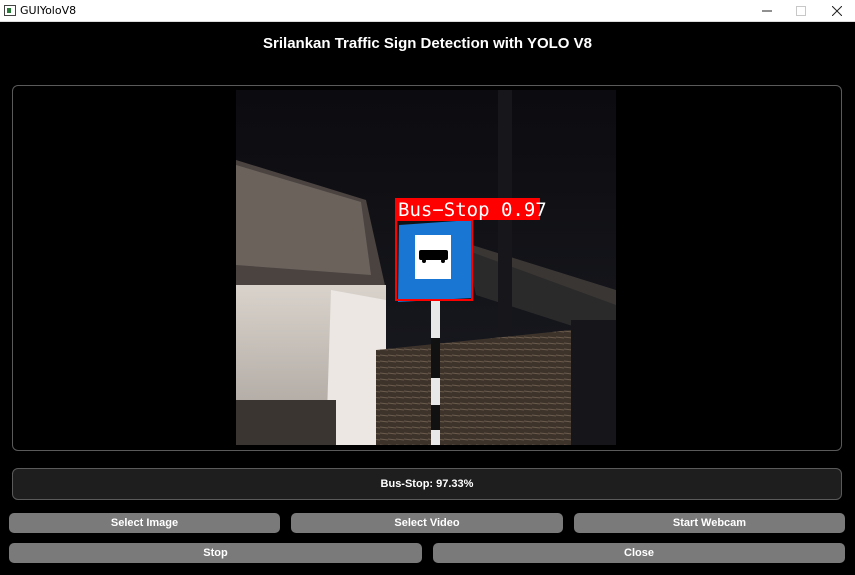  I want to click on minimize-button, so click(767, 11).